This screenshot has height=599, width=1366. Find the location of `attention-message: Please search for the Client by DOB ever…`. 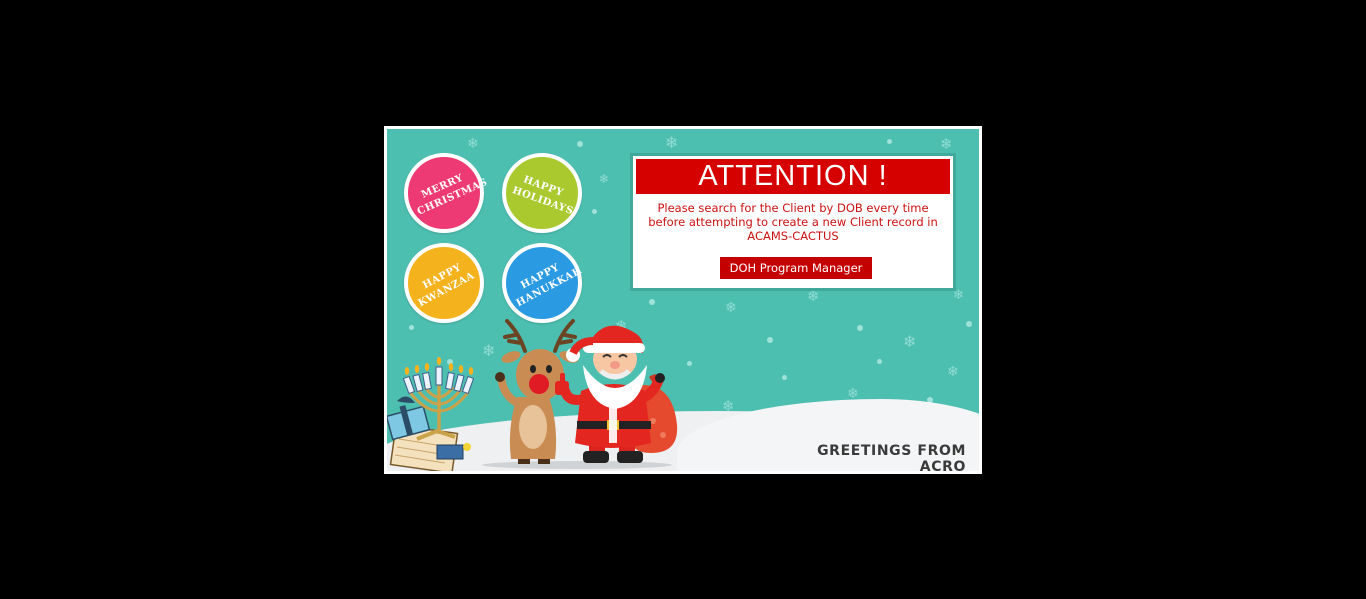

attention-message: Please search for the Client by DOB ever… is located at coordinates (793, 222).